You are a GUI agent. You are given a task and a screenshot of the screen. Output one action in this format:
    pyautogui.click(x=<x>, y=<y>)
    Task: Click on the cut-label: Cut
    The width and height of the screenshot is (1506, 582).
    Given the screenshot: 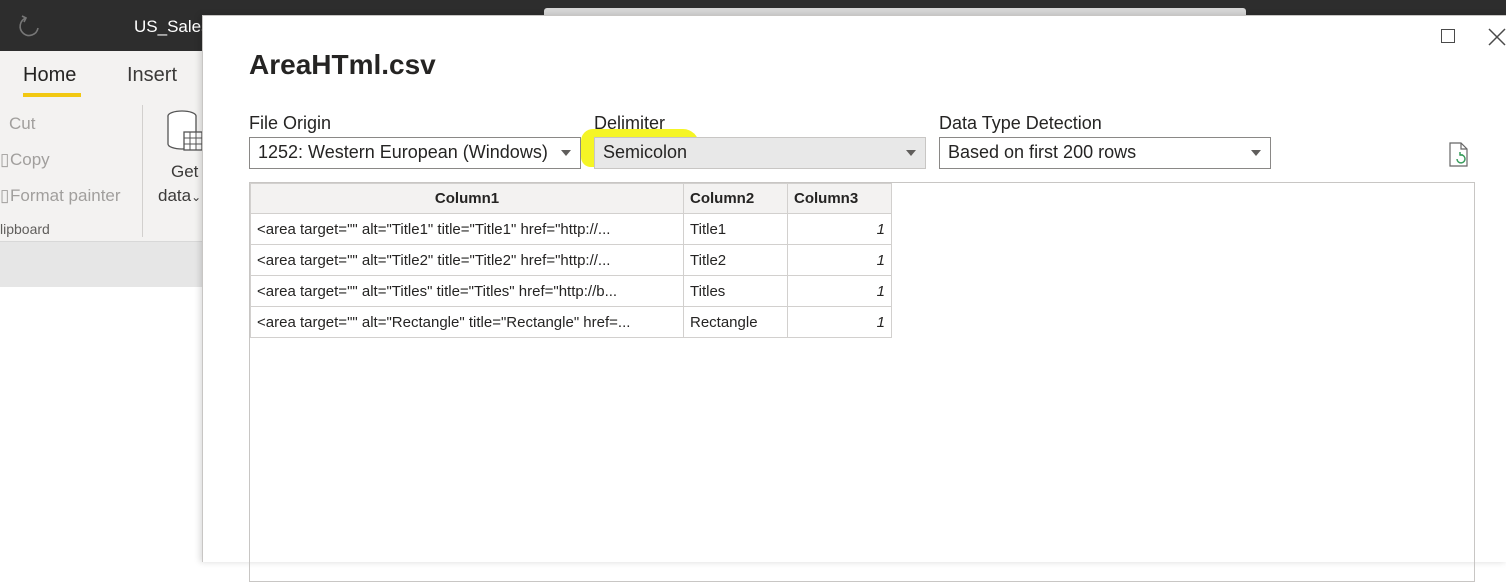 What is the action you would take?
    pyautogui.click(x=22, y=123)
    